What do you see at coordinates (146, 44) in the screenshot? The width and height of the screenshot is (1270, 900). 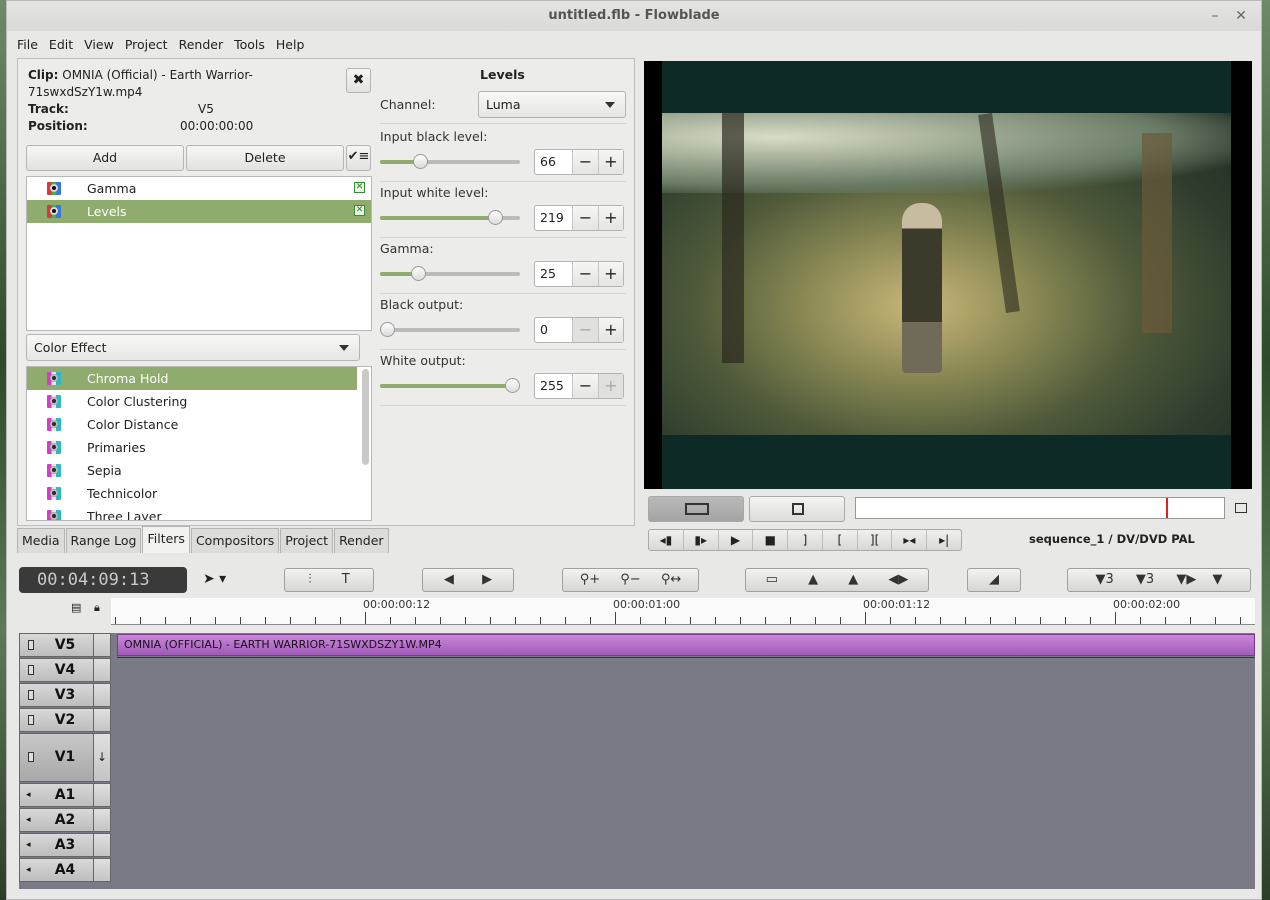 I see `menu-project: Project` at bounding box center [146, 44].